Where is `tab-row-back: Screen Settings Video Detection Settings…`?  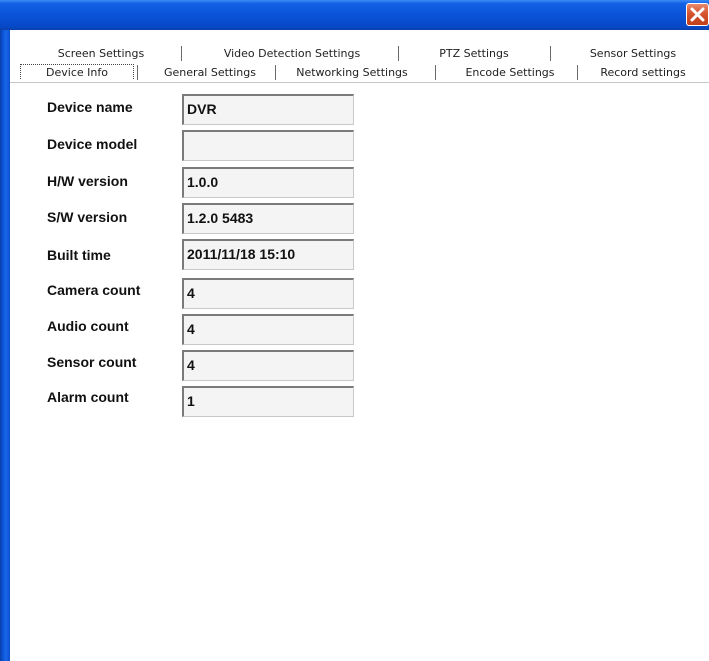 tab-row-back: Screen Settings Video Detection Settings… is located at coordinates (359, 53).